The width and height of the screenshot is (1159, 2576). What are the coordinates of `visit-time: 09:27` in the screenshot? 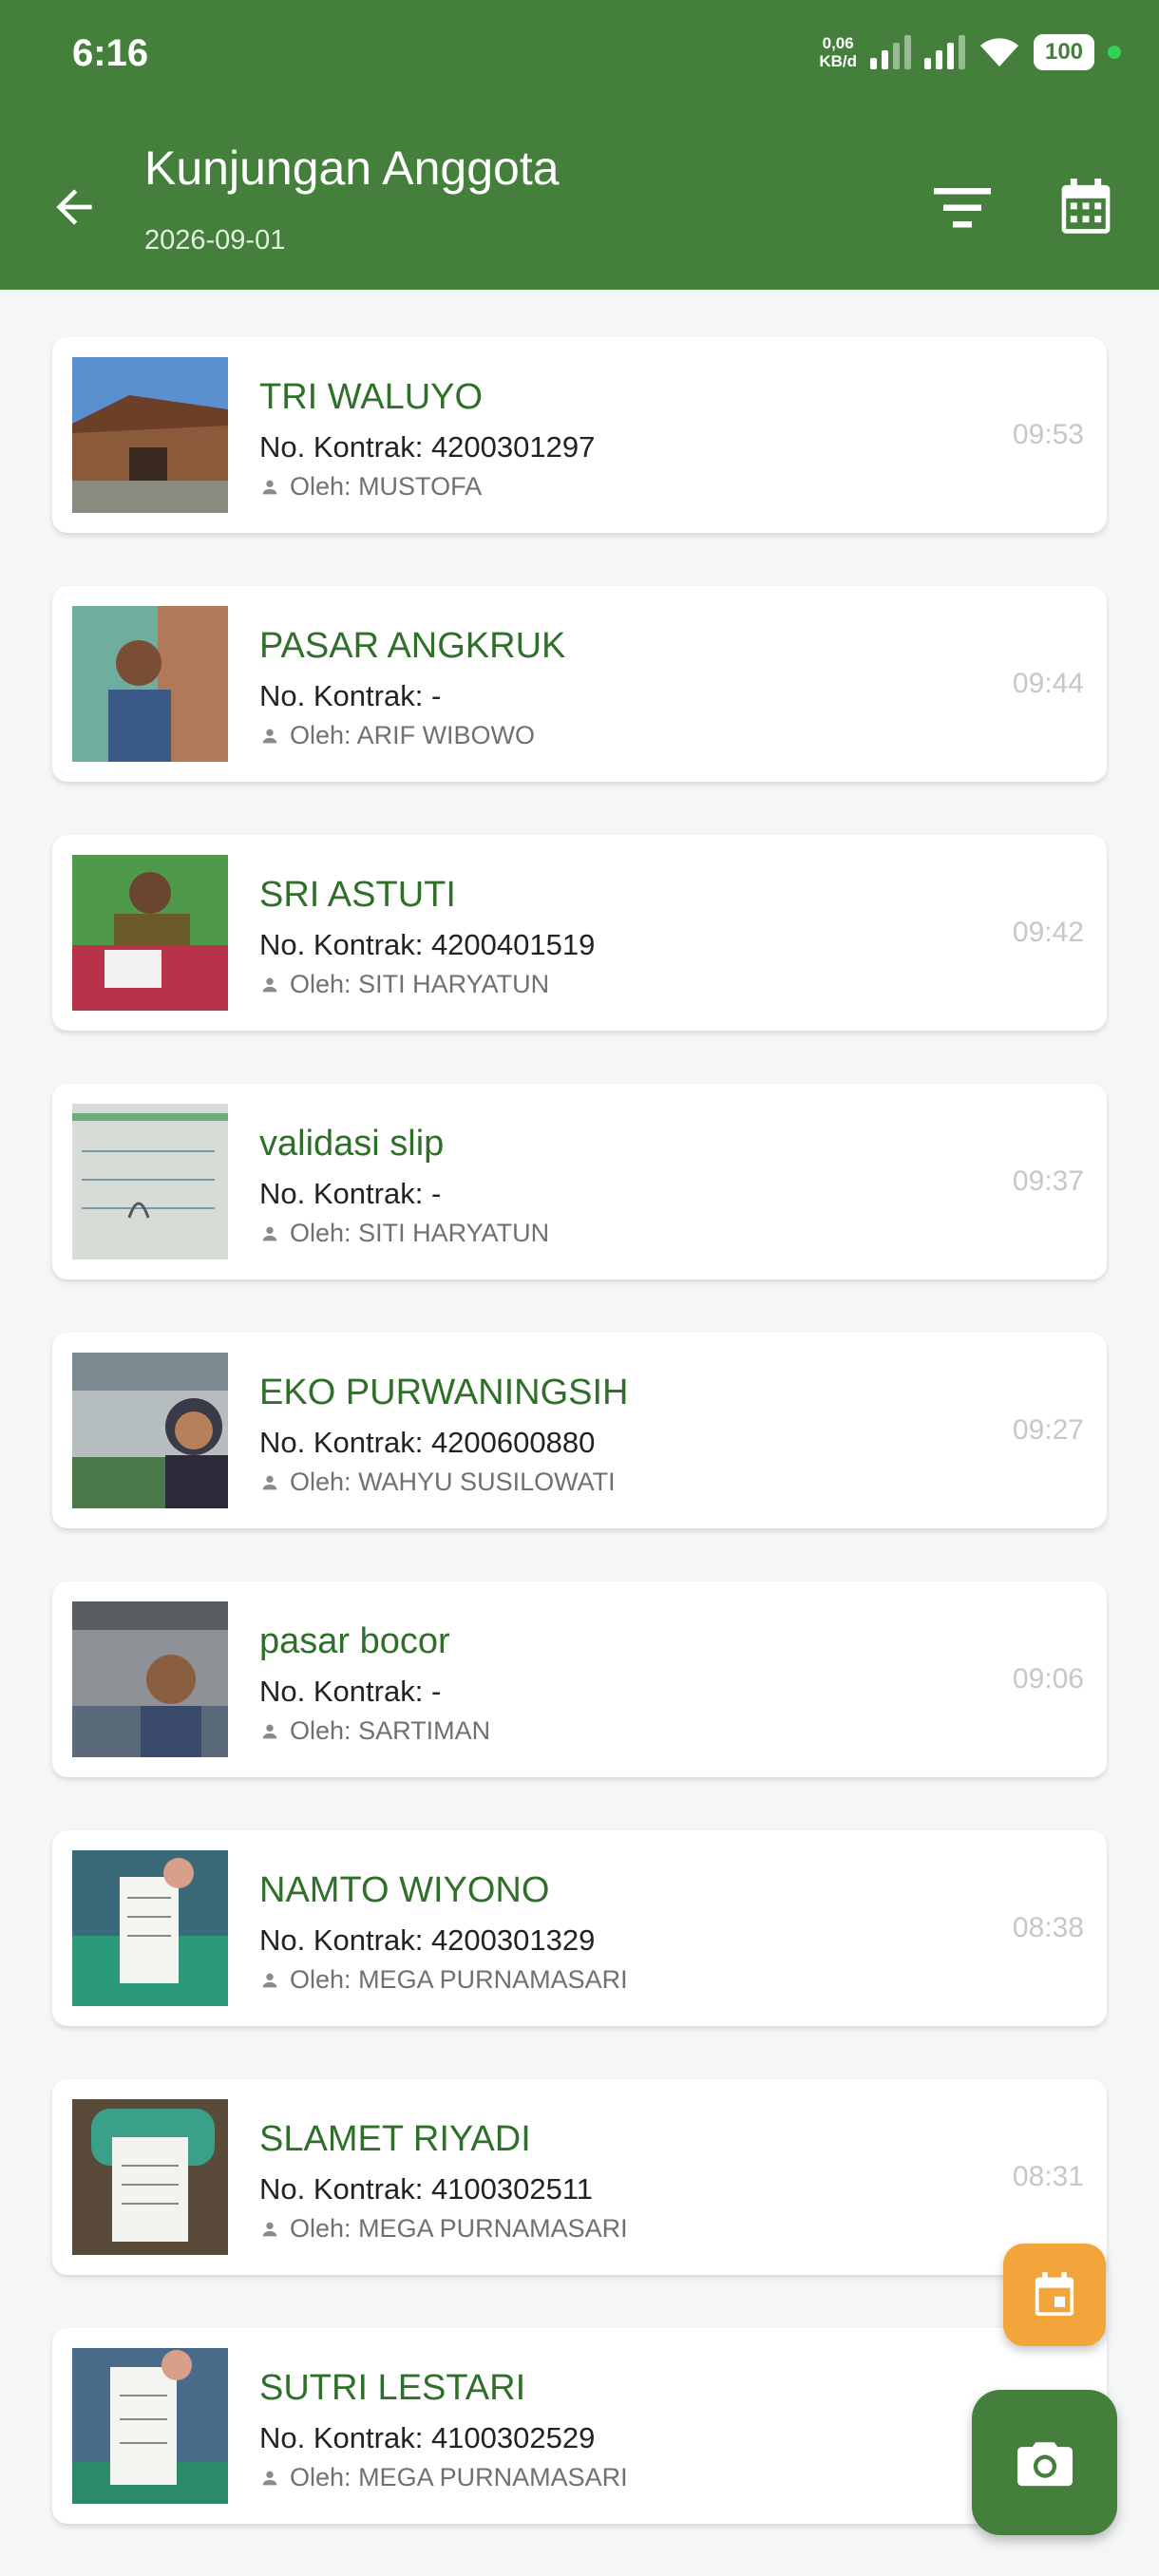 It's located at (1048, 1430).